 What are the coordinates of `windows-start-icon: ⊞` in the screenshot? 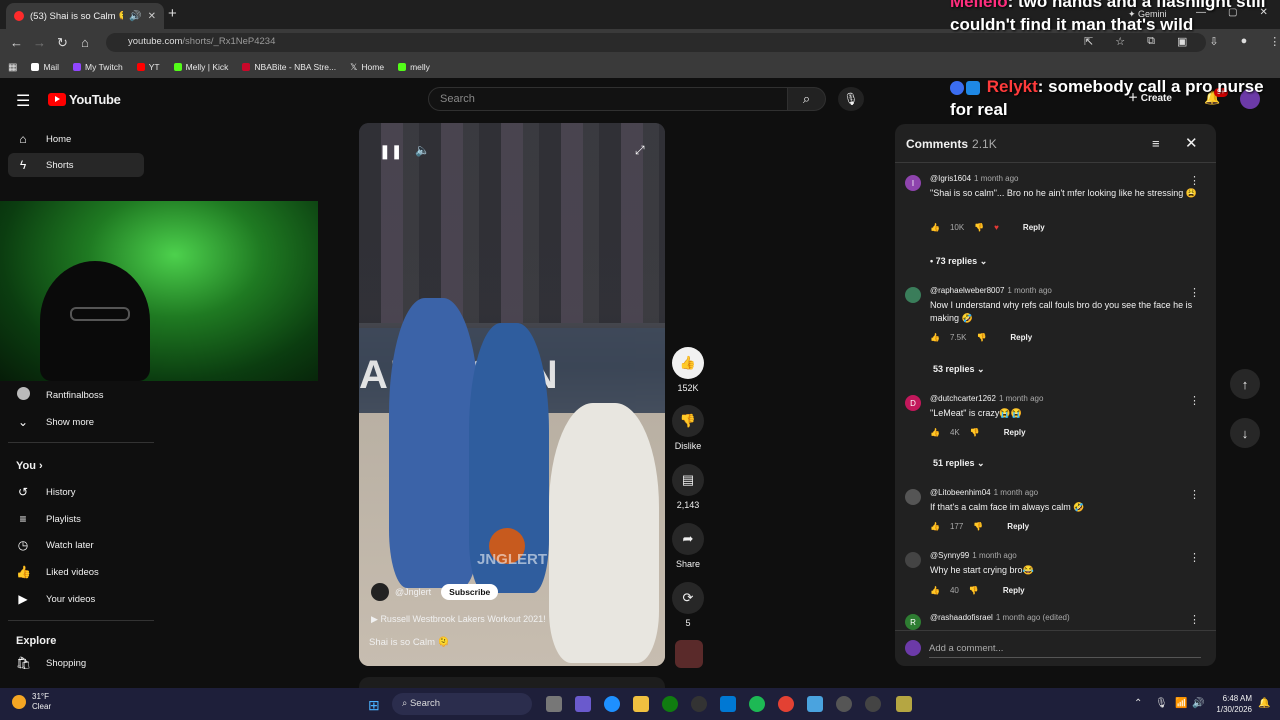 It's located at (374, 705).